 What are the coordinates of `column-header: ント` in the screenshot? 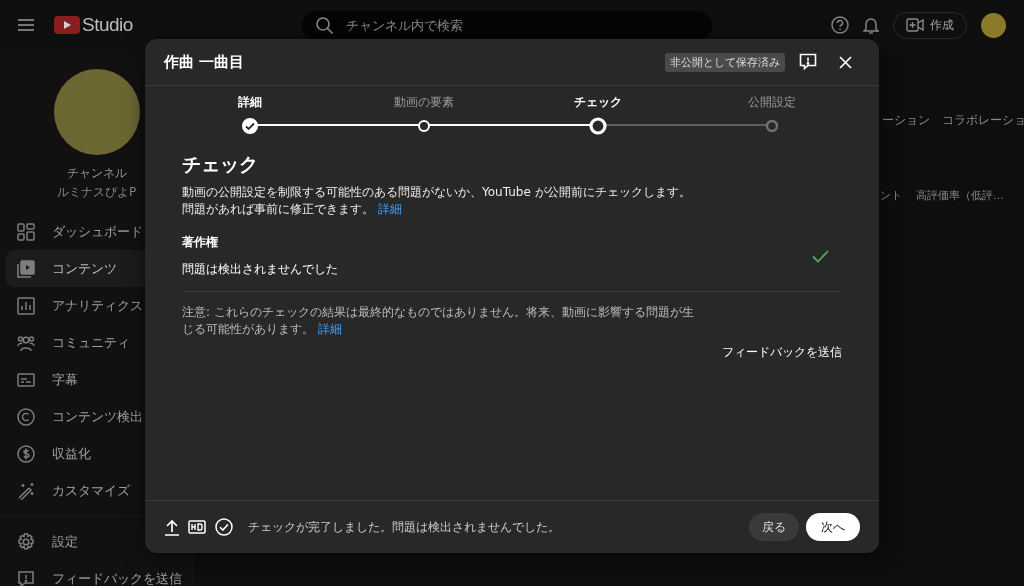 It's located at (891, 195).